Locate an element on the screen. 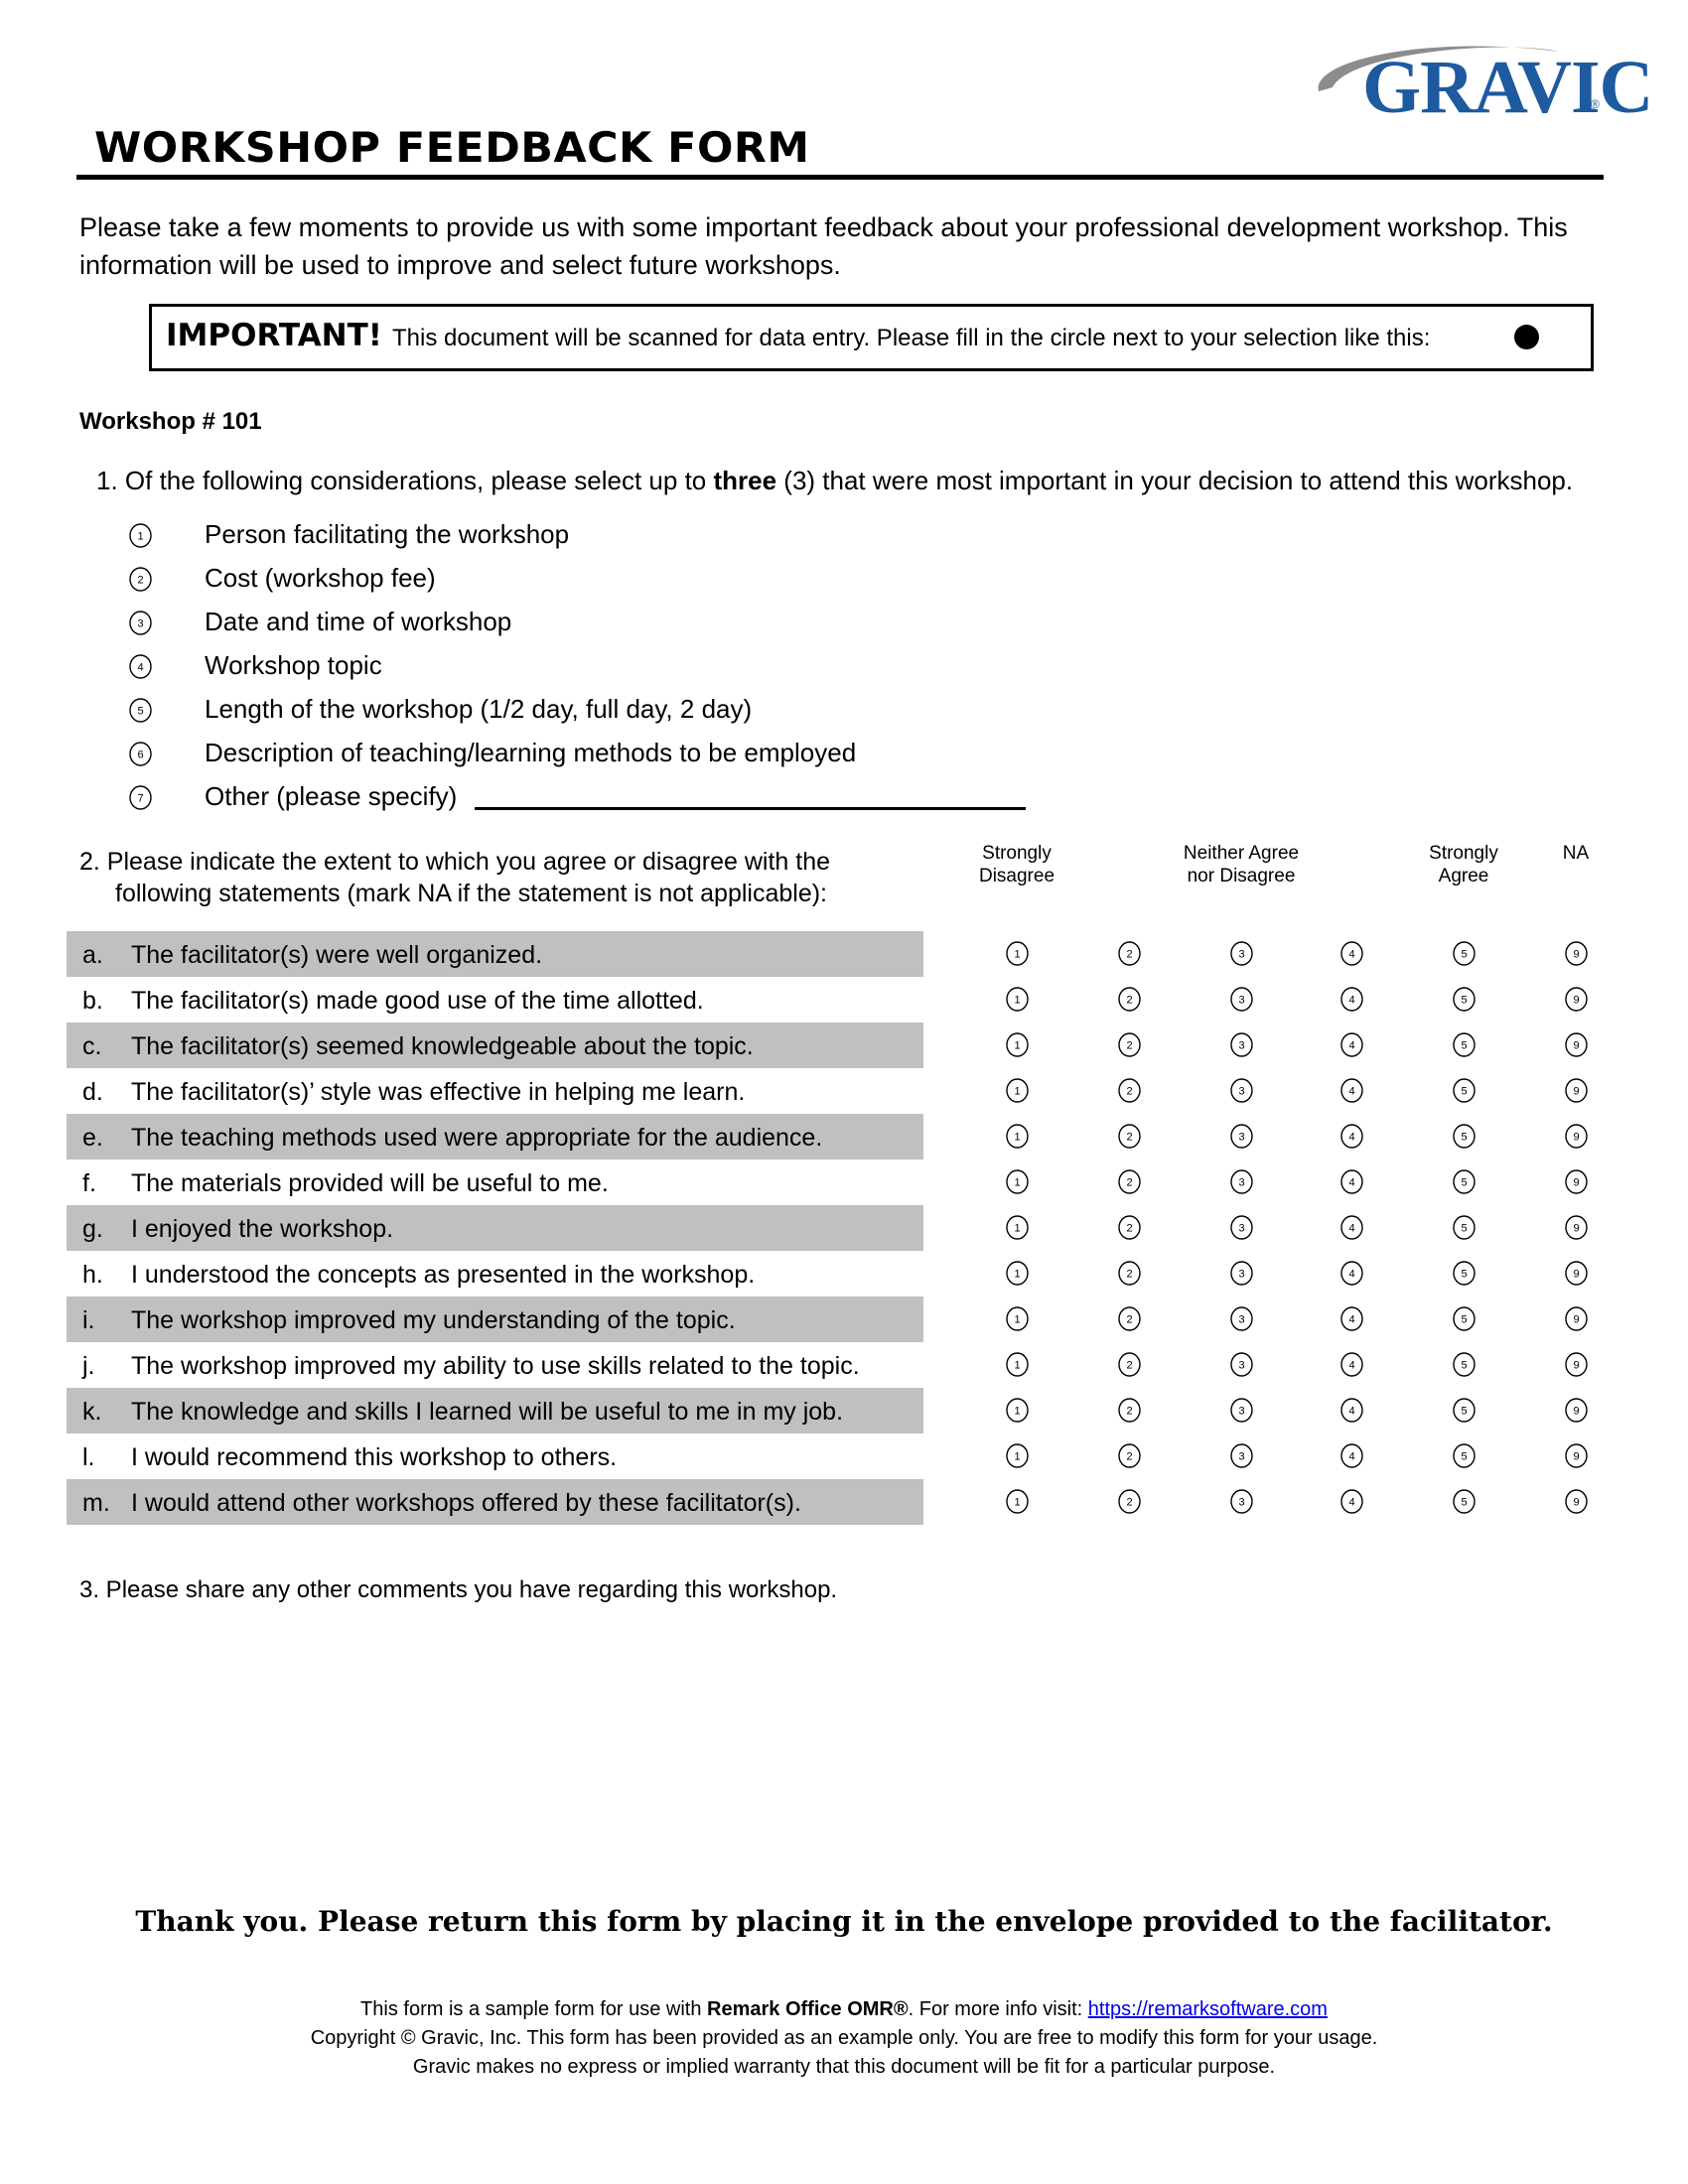 The width and height of the screenshot is (1688, 2184). statement-letter: g. is located at coordinates (92, 1229).